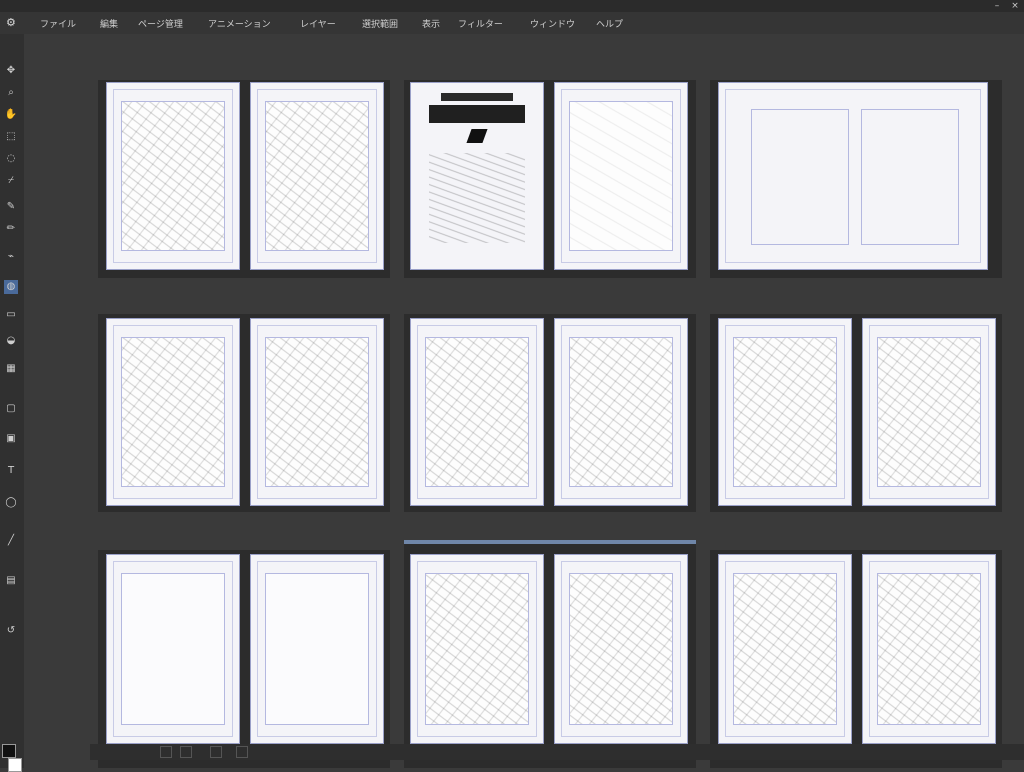 The image size is (1024, 772). I want to click on zoom-out-icon, so click(166, 752).